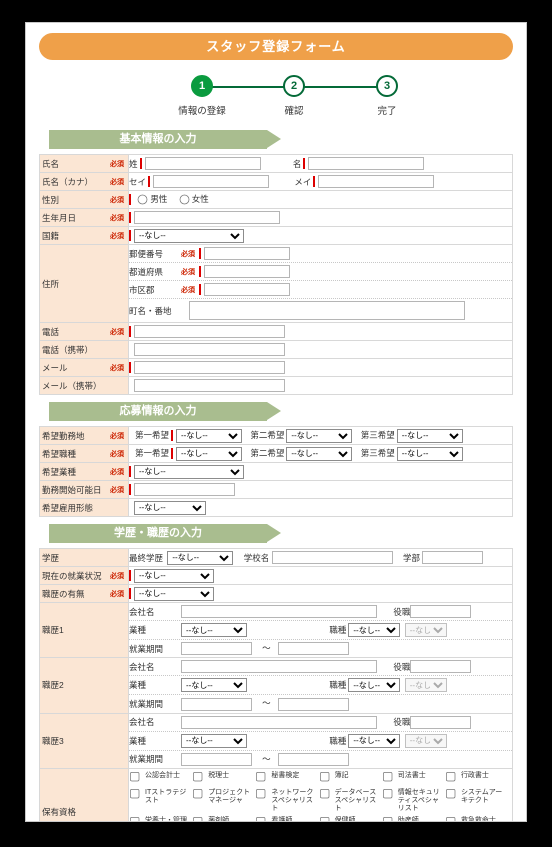 This screenshot has height=847, width=552. Describe the element at coordinates (160, 778) in the screenshot. I see `license-checkbox-0: 公認会計士` at that location.